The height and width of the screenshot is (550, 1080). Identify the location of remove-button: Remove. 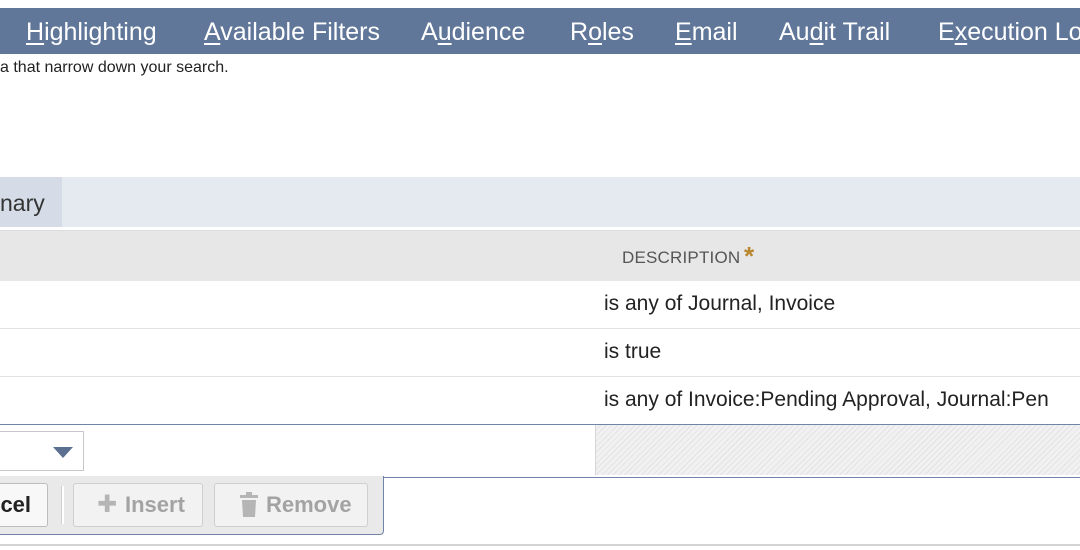
(291, 505).